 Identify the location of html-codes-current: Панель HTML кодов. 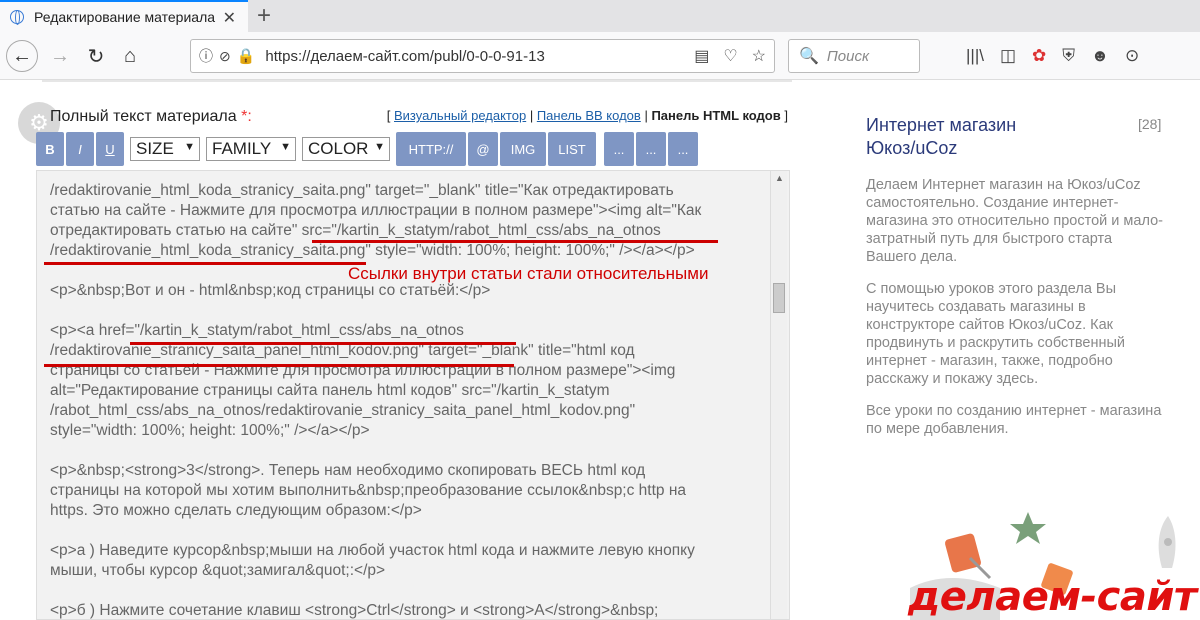
(716, 115).